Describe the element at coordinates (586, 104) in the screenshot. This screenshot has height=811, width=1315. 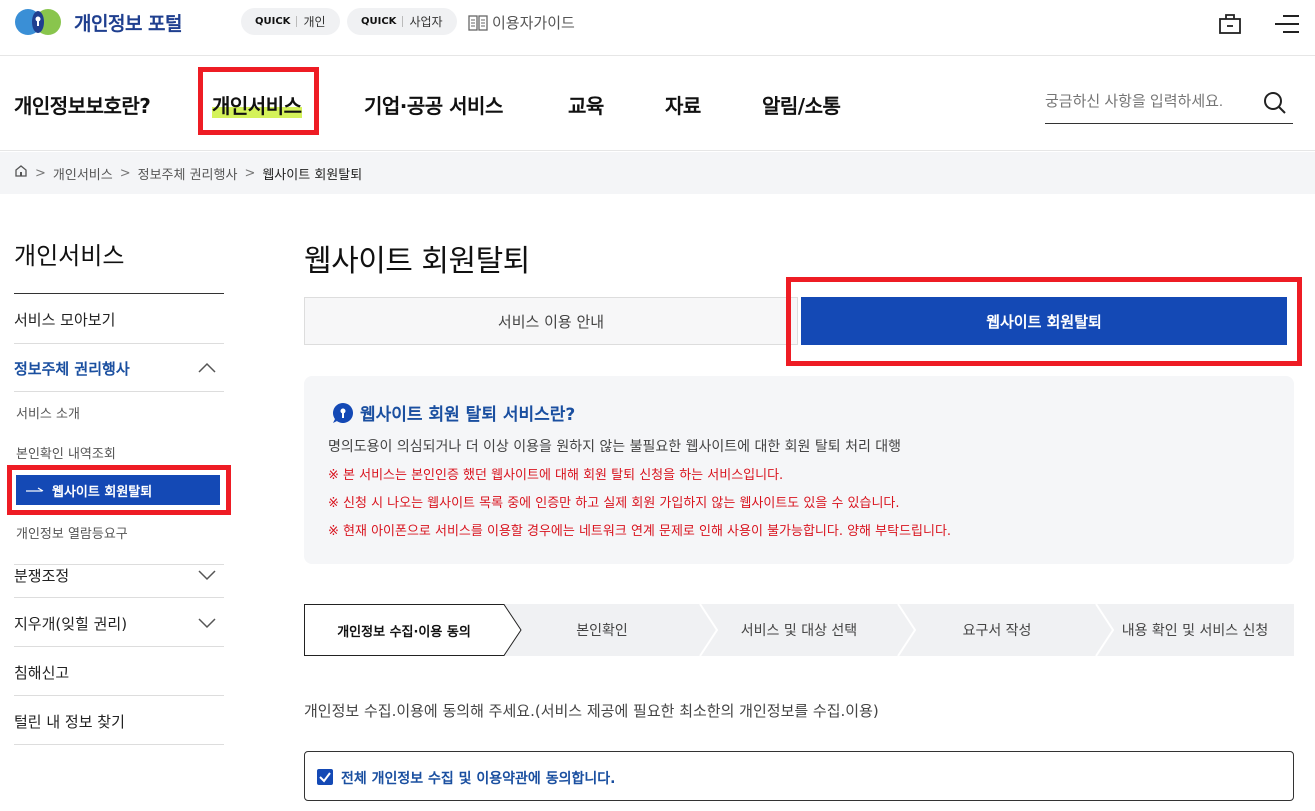
I see `gnb-item-education: 교육` at that location.